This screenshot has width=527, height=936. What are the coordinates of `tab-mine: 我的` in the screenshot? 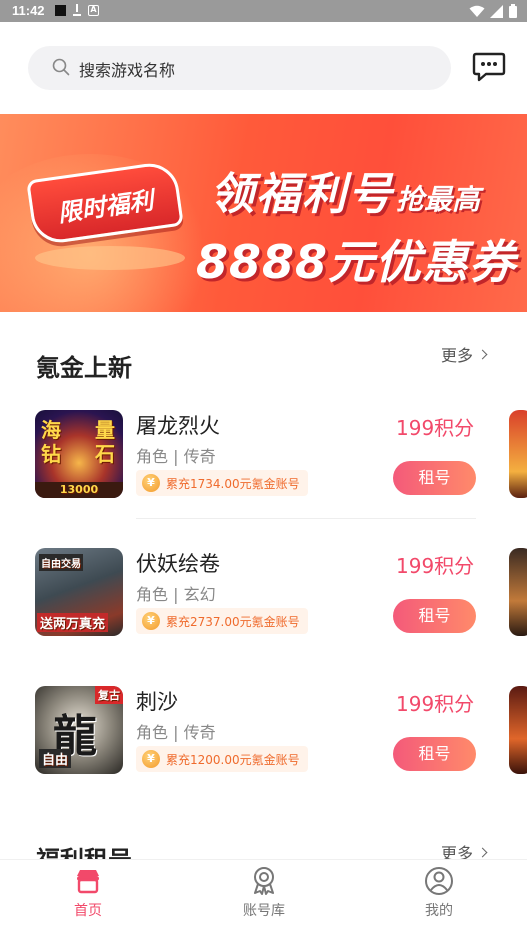 It's located at (439, 893).